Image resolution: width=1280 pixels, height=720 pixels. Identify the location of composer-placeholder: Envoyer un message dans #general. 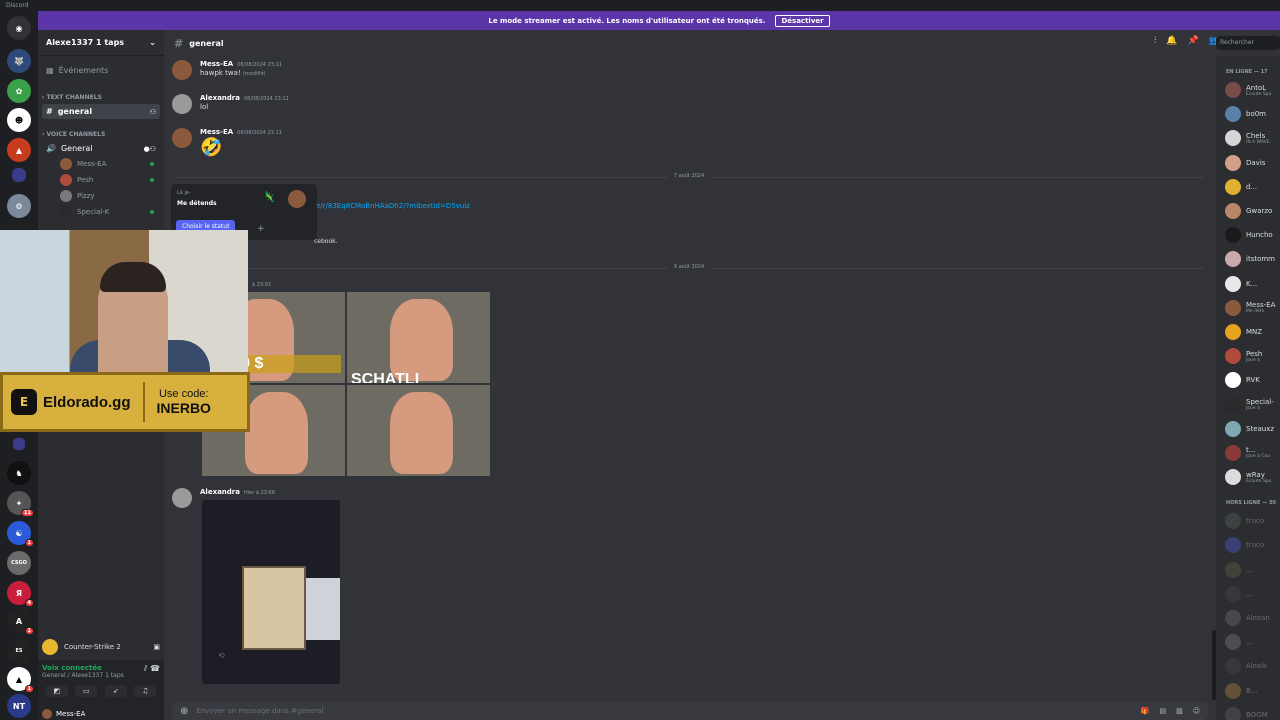
(259, 711).